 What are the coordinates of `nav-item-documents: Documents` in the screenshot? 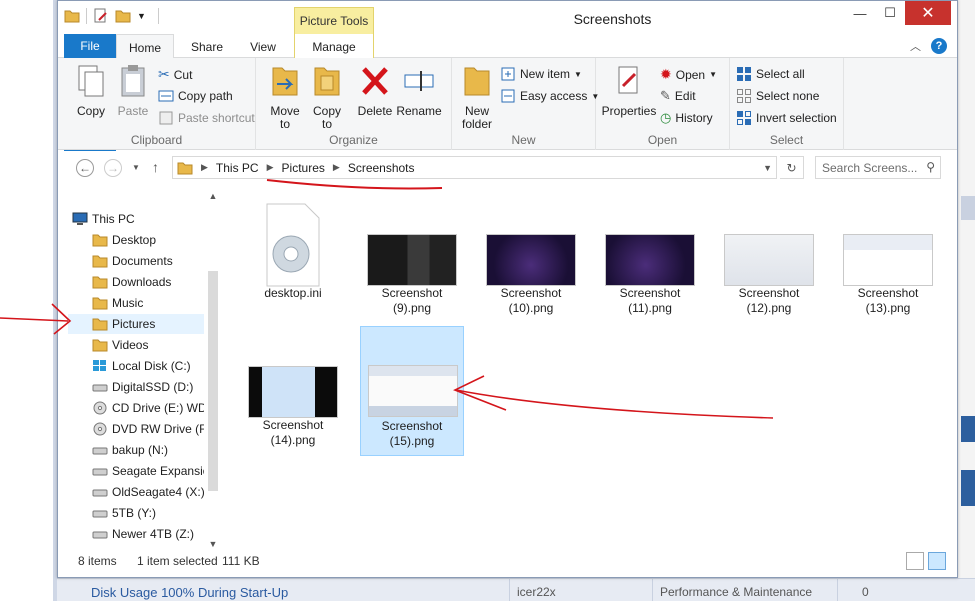 It's located at (136, 261).